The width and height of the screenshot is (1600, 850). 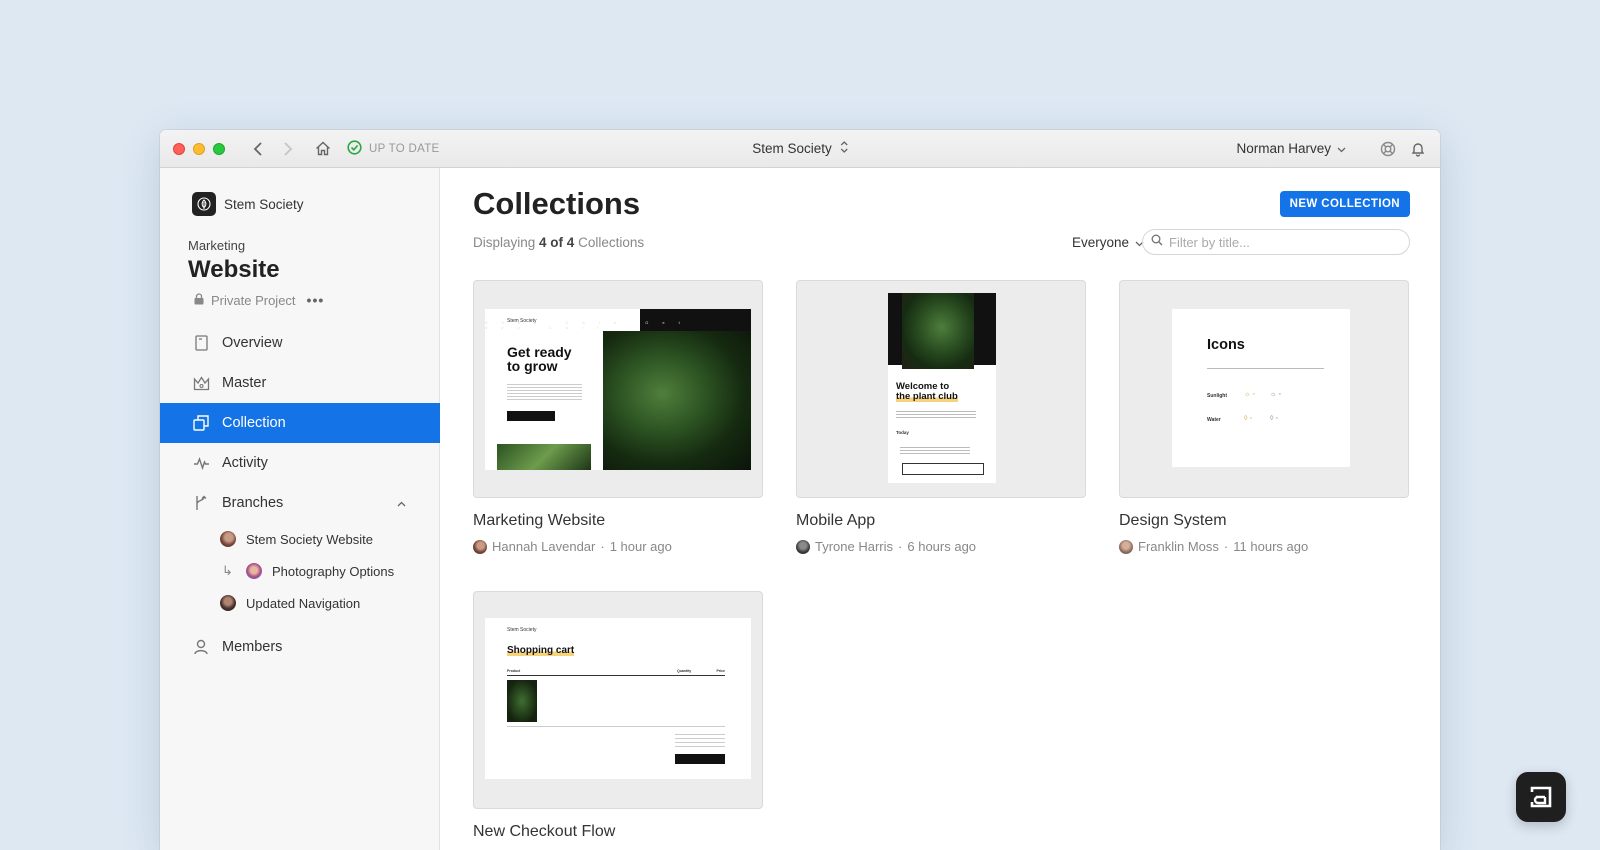 I want to click on sidebar-item-label: Overview, so click(x=252, y=343).